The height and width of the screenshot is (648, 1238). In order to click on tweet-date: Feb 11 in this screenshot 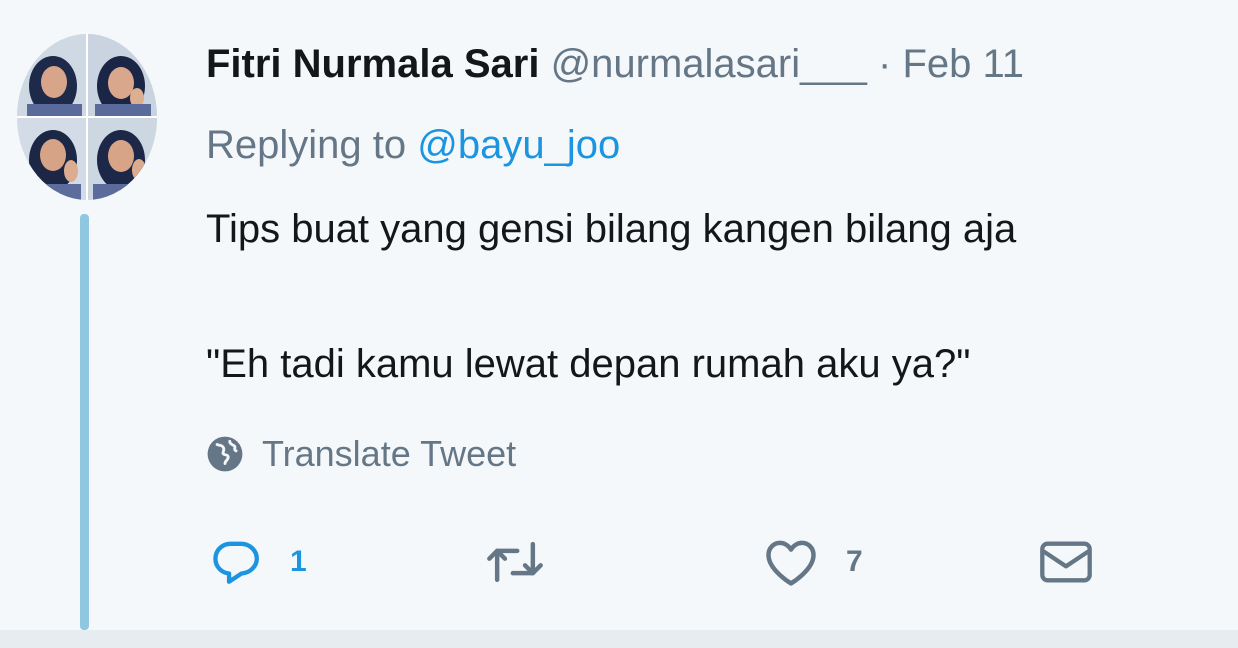, I will do `click(963, 64)`.